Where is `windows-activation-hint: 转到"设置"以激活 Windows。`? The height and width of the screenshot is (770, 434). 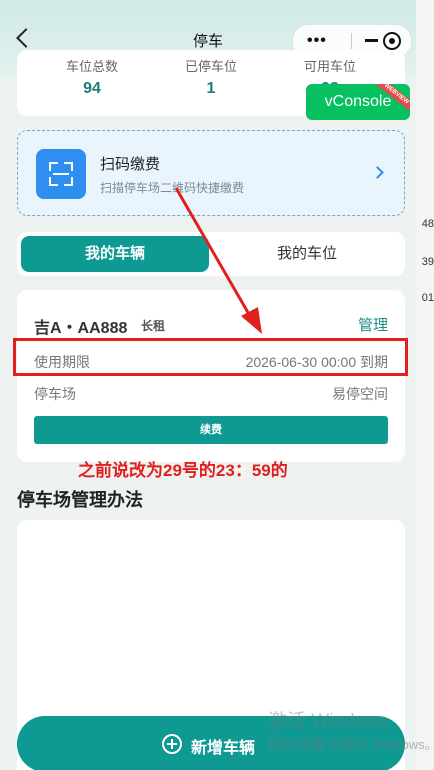
windows-activation-hint: 转到"设置"以激活 Windows。 is located at coordinates (351, 744).